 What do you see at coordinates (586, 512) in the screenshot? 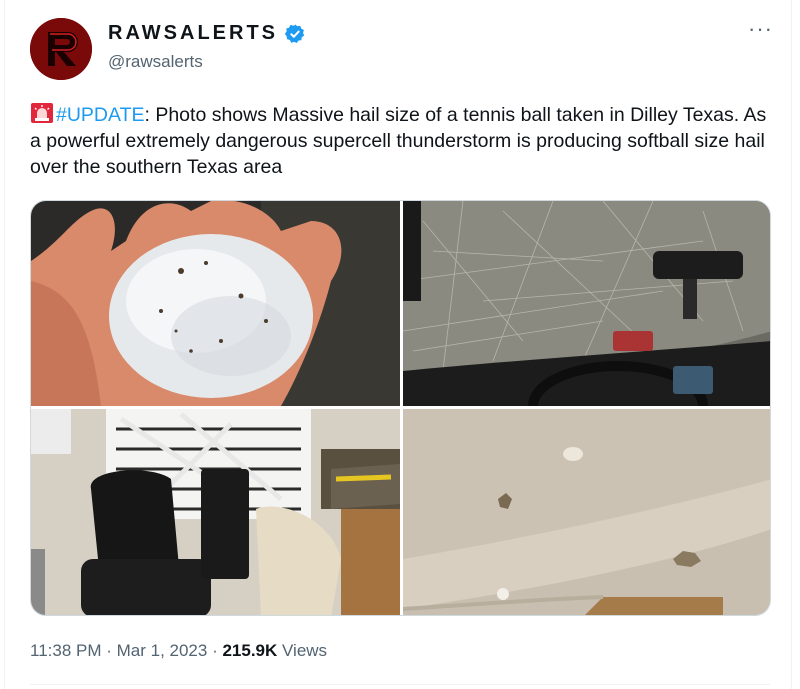
I see `photo-damaged-ceiling` at bounding box center [586, 512].